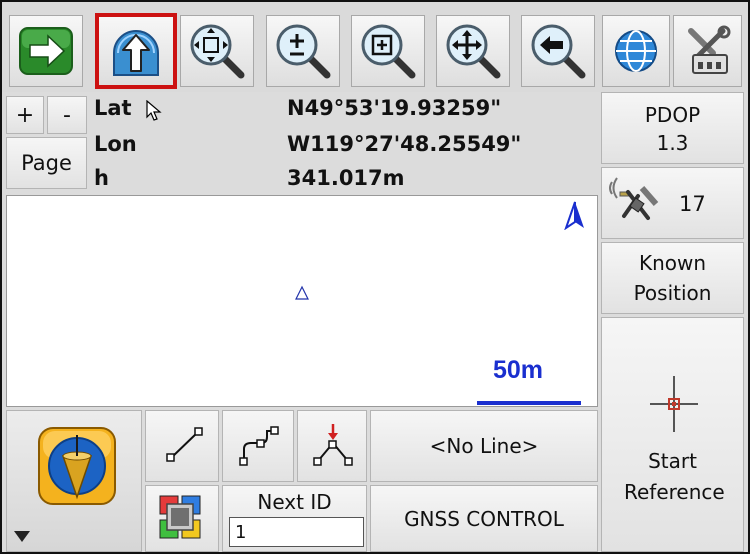 This screenshot has width=750, height=554. I want to click on gnss-rover-icon, so click(77, 466).